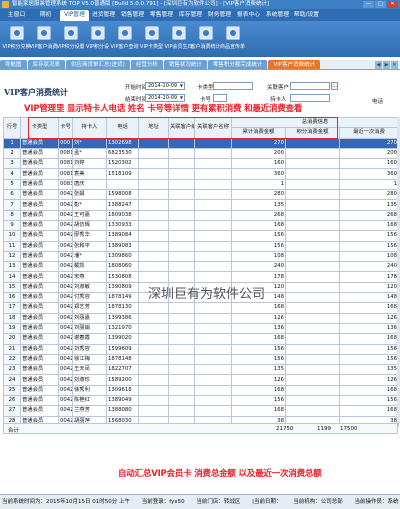 This screenshot has width=400, height=509. What do you see at coordinates (201, 225) in the screenshot?
I see `table-row: 9普通会员00421胡仿辉1330933 168 168` at bounding box center [201, 225].